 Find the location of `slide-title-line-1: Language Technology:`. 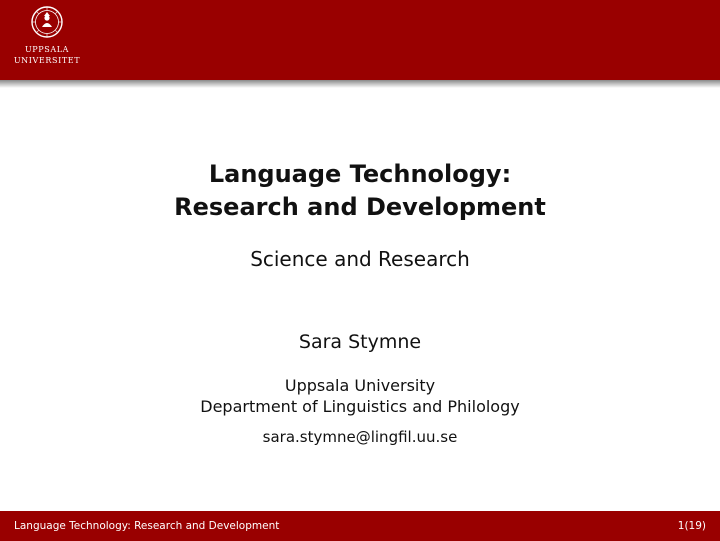

slide-title-line-1: Language Technology: is located at coordinates (360, 174).